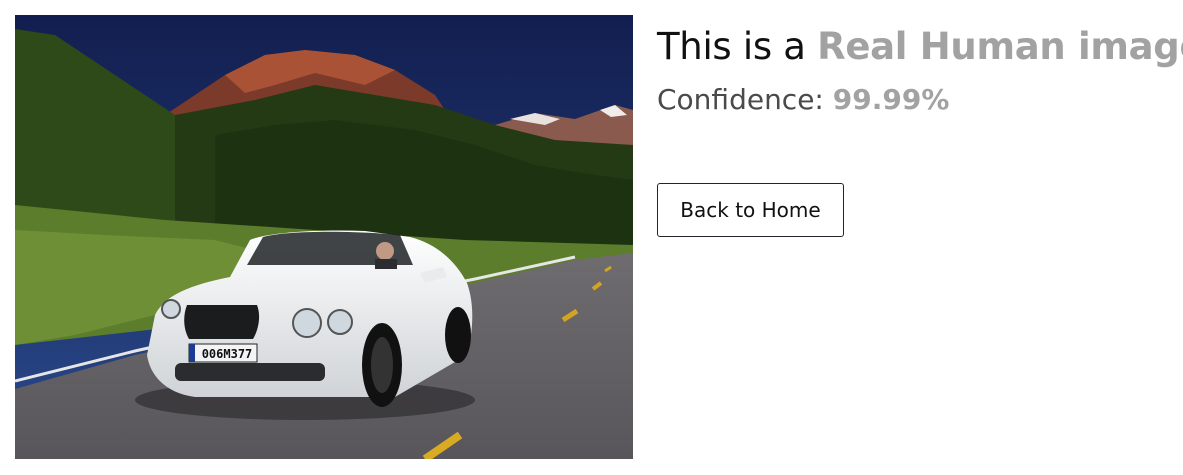 The image size is (1183, 475). Describe the element at coordinates (745, 99) in the screenshot. I see `confidence-label: Confidence:` at that location.